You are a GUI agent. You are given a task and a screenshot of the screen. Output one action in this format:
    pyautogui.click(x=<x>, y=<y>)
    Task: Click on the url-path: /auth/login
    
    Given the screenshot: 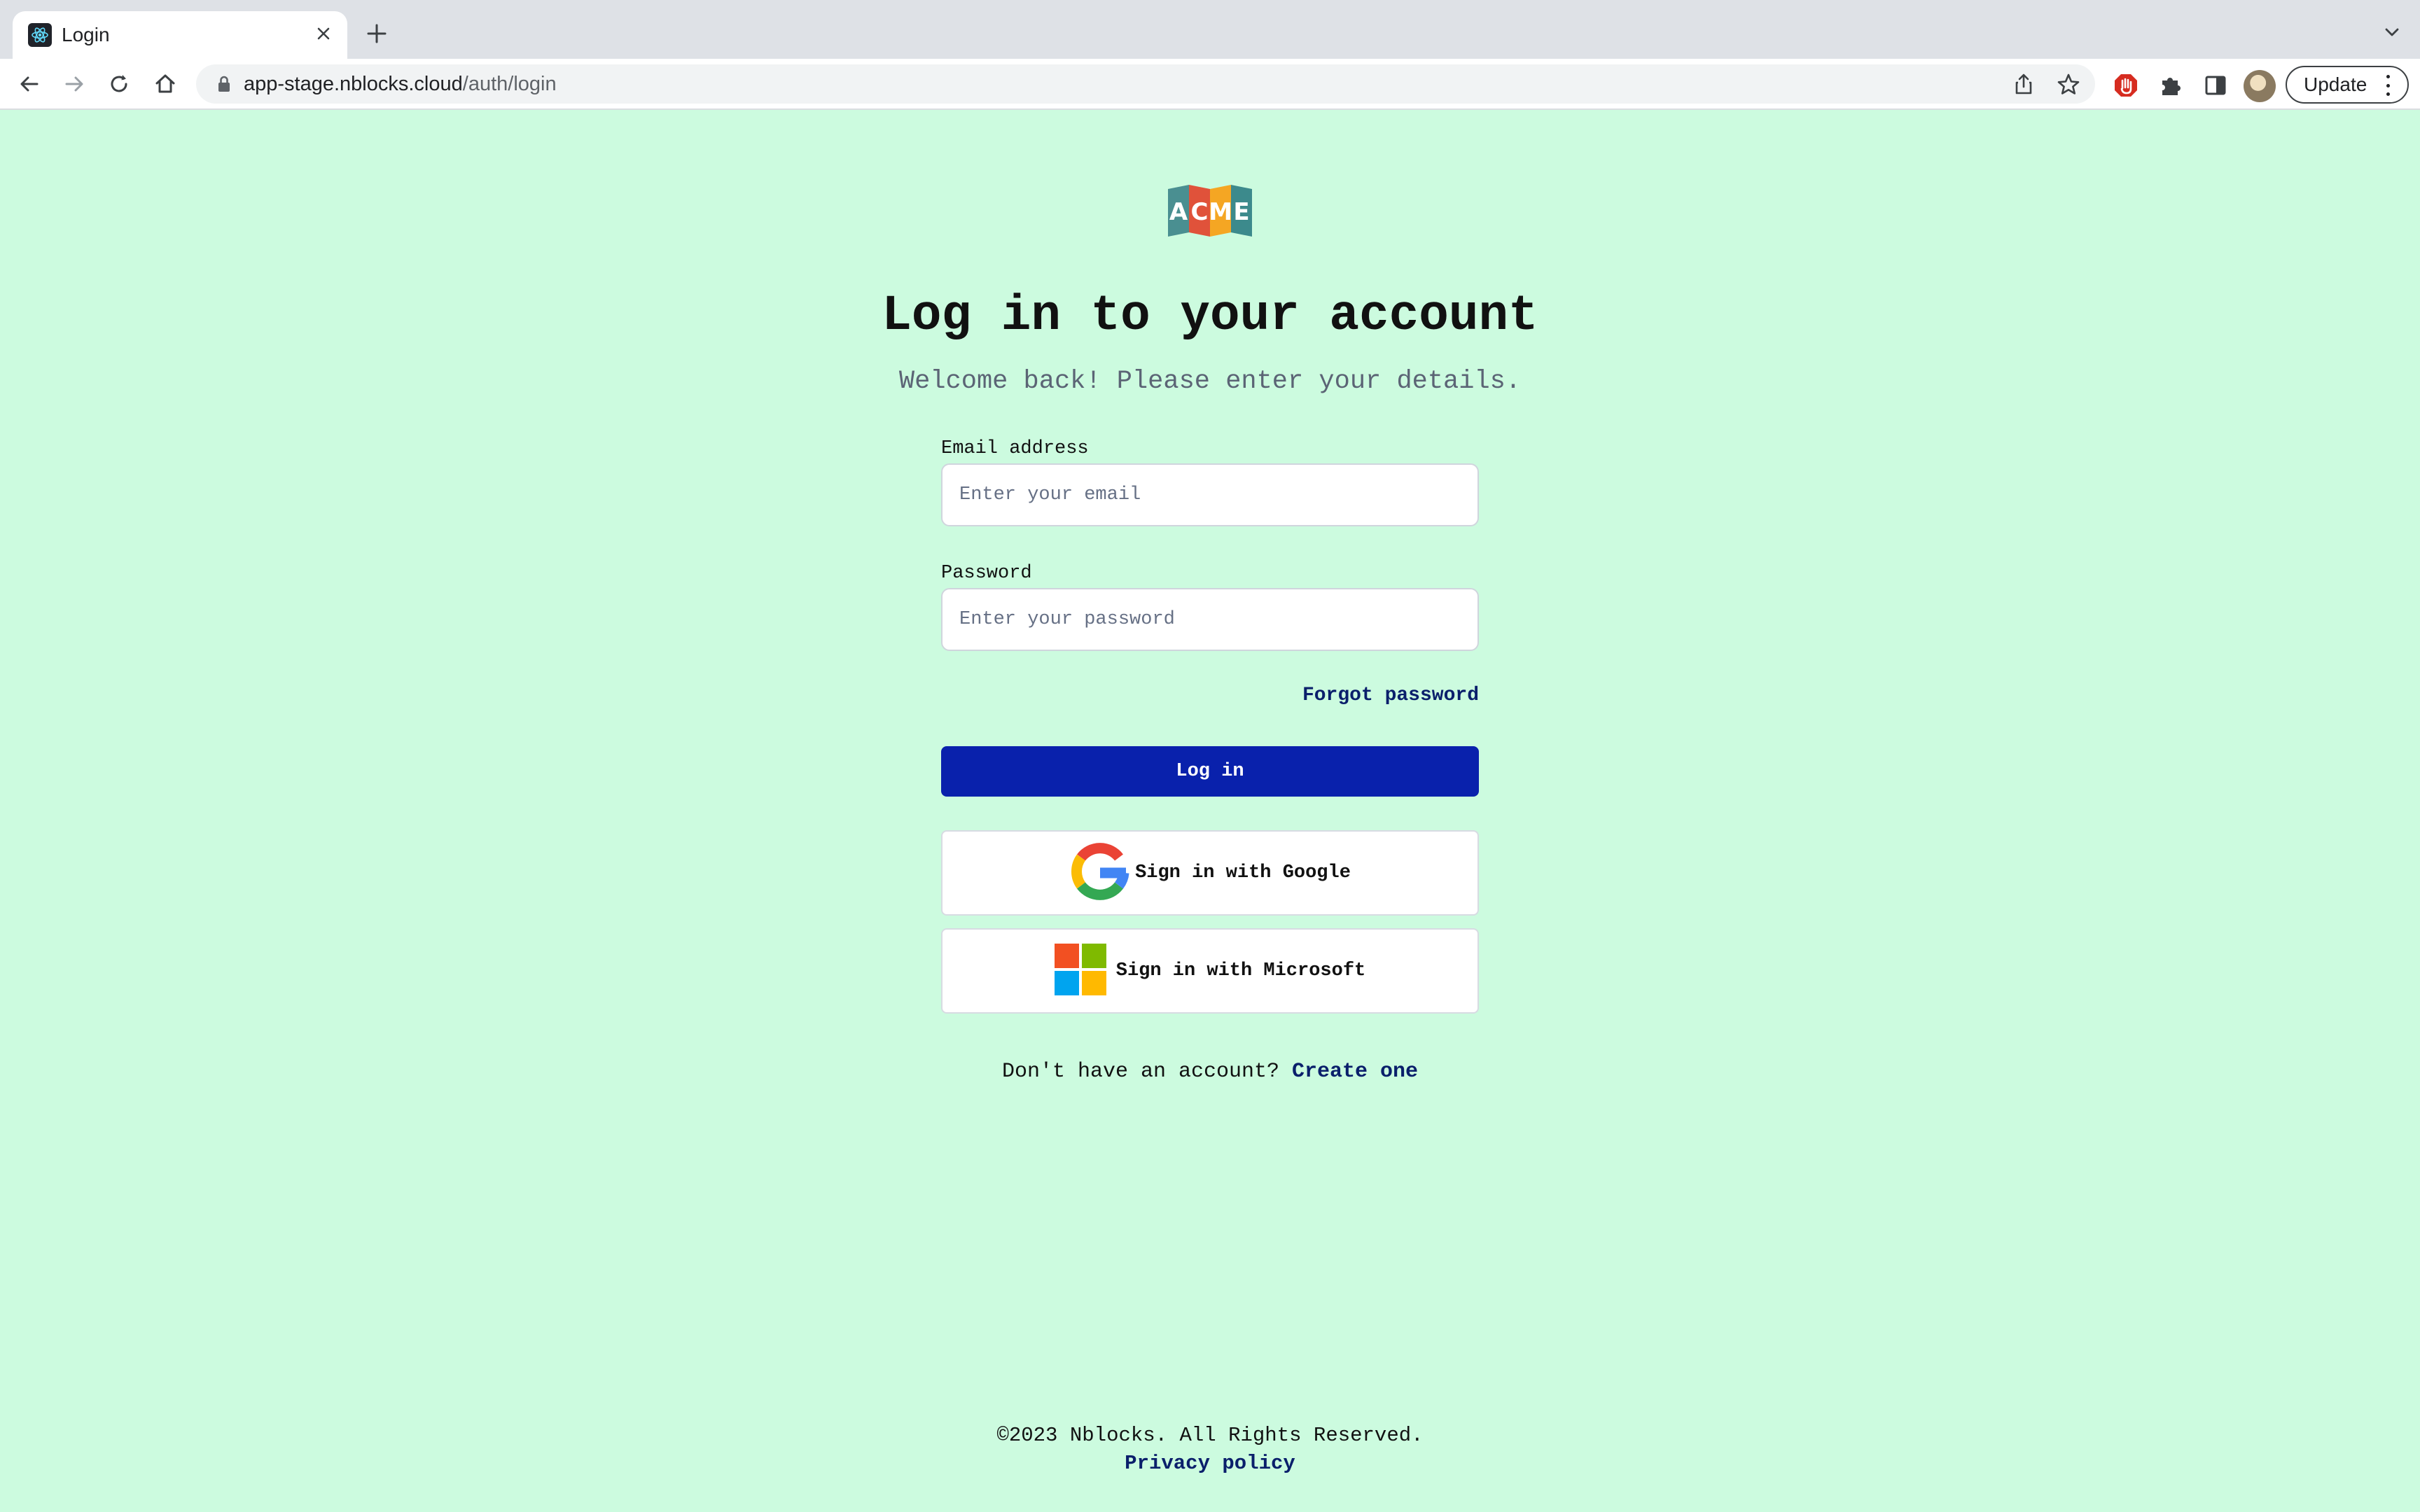 What is the action you would take?
    pyautogui.click(x=509, y=84)
    